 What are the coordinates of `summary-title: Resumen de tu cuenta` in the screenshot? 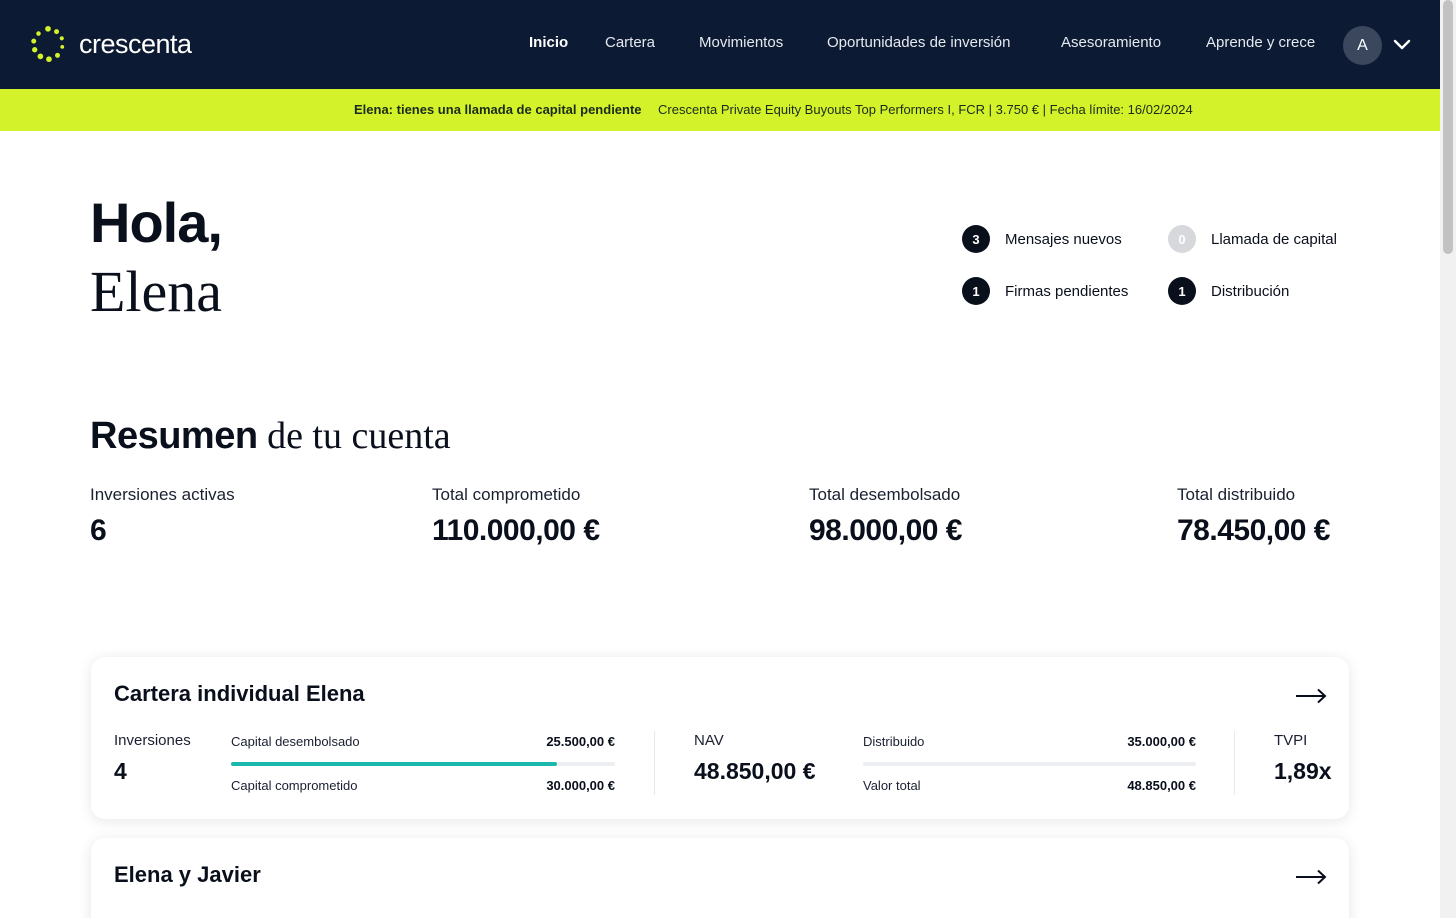 It's located at (270, 436).